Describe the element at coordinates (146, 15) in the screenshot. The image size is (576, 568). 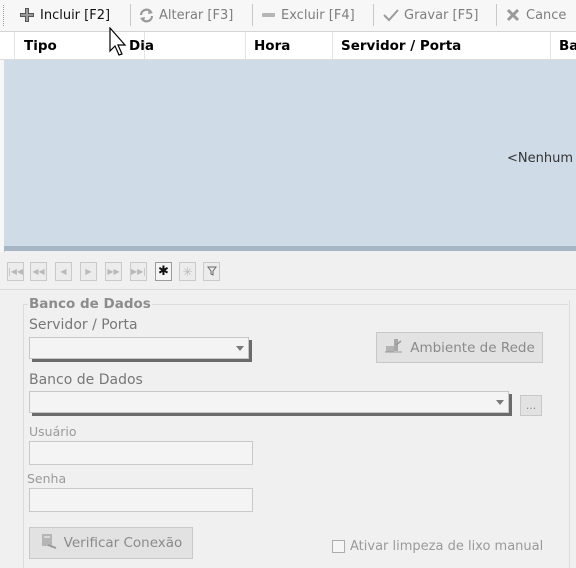
I see `refresh-icon` at that location.